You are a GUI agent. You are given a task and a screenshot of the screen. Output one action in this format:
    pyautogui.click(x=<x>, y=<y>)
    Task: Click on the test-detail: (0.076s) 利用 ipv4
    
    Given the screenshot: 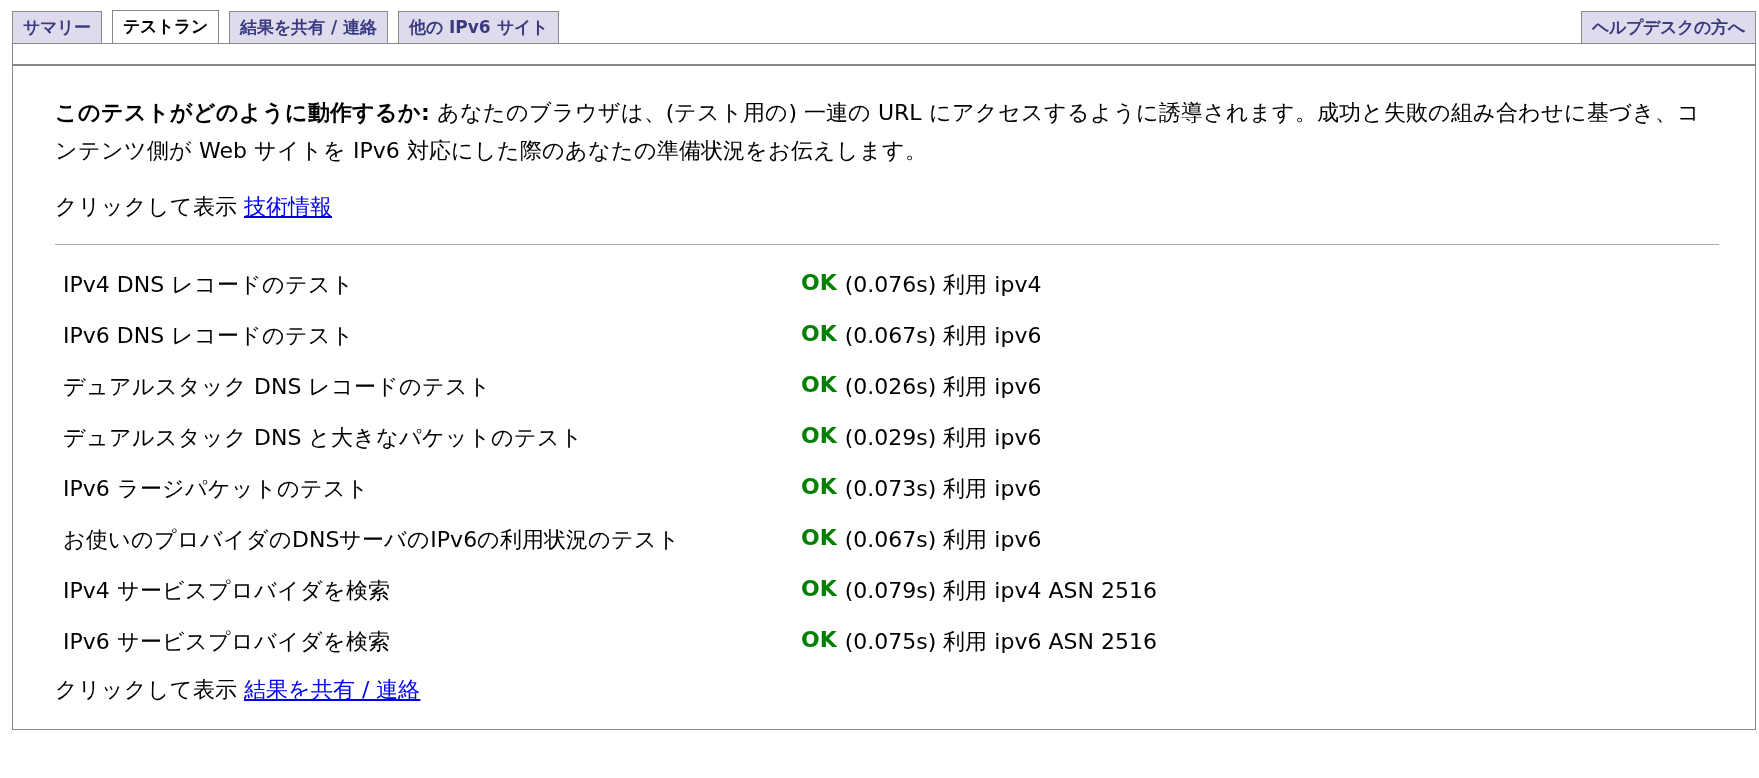 What is the action you would take?
    pyautogui.click(x=943, y=284)
    